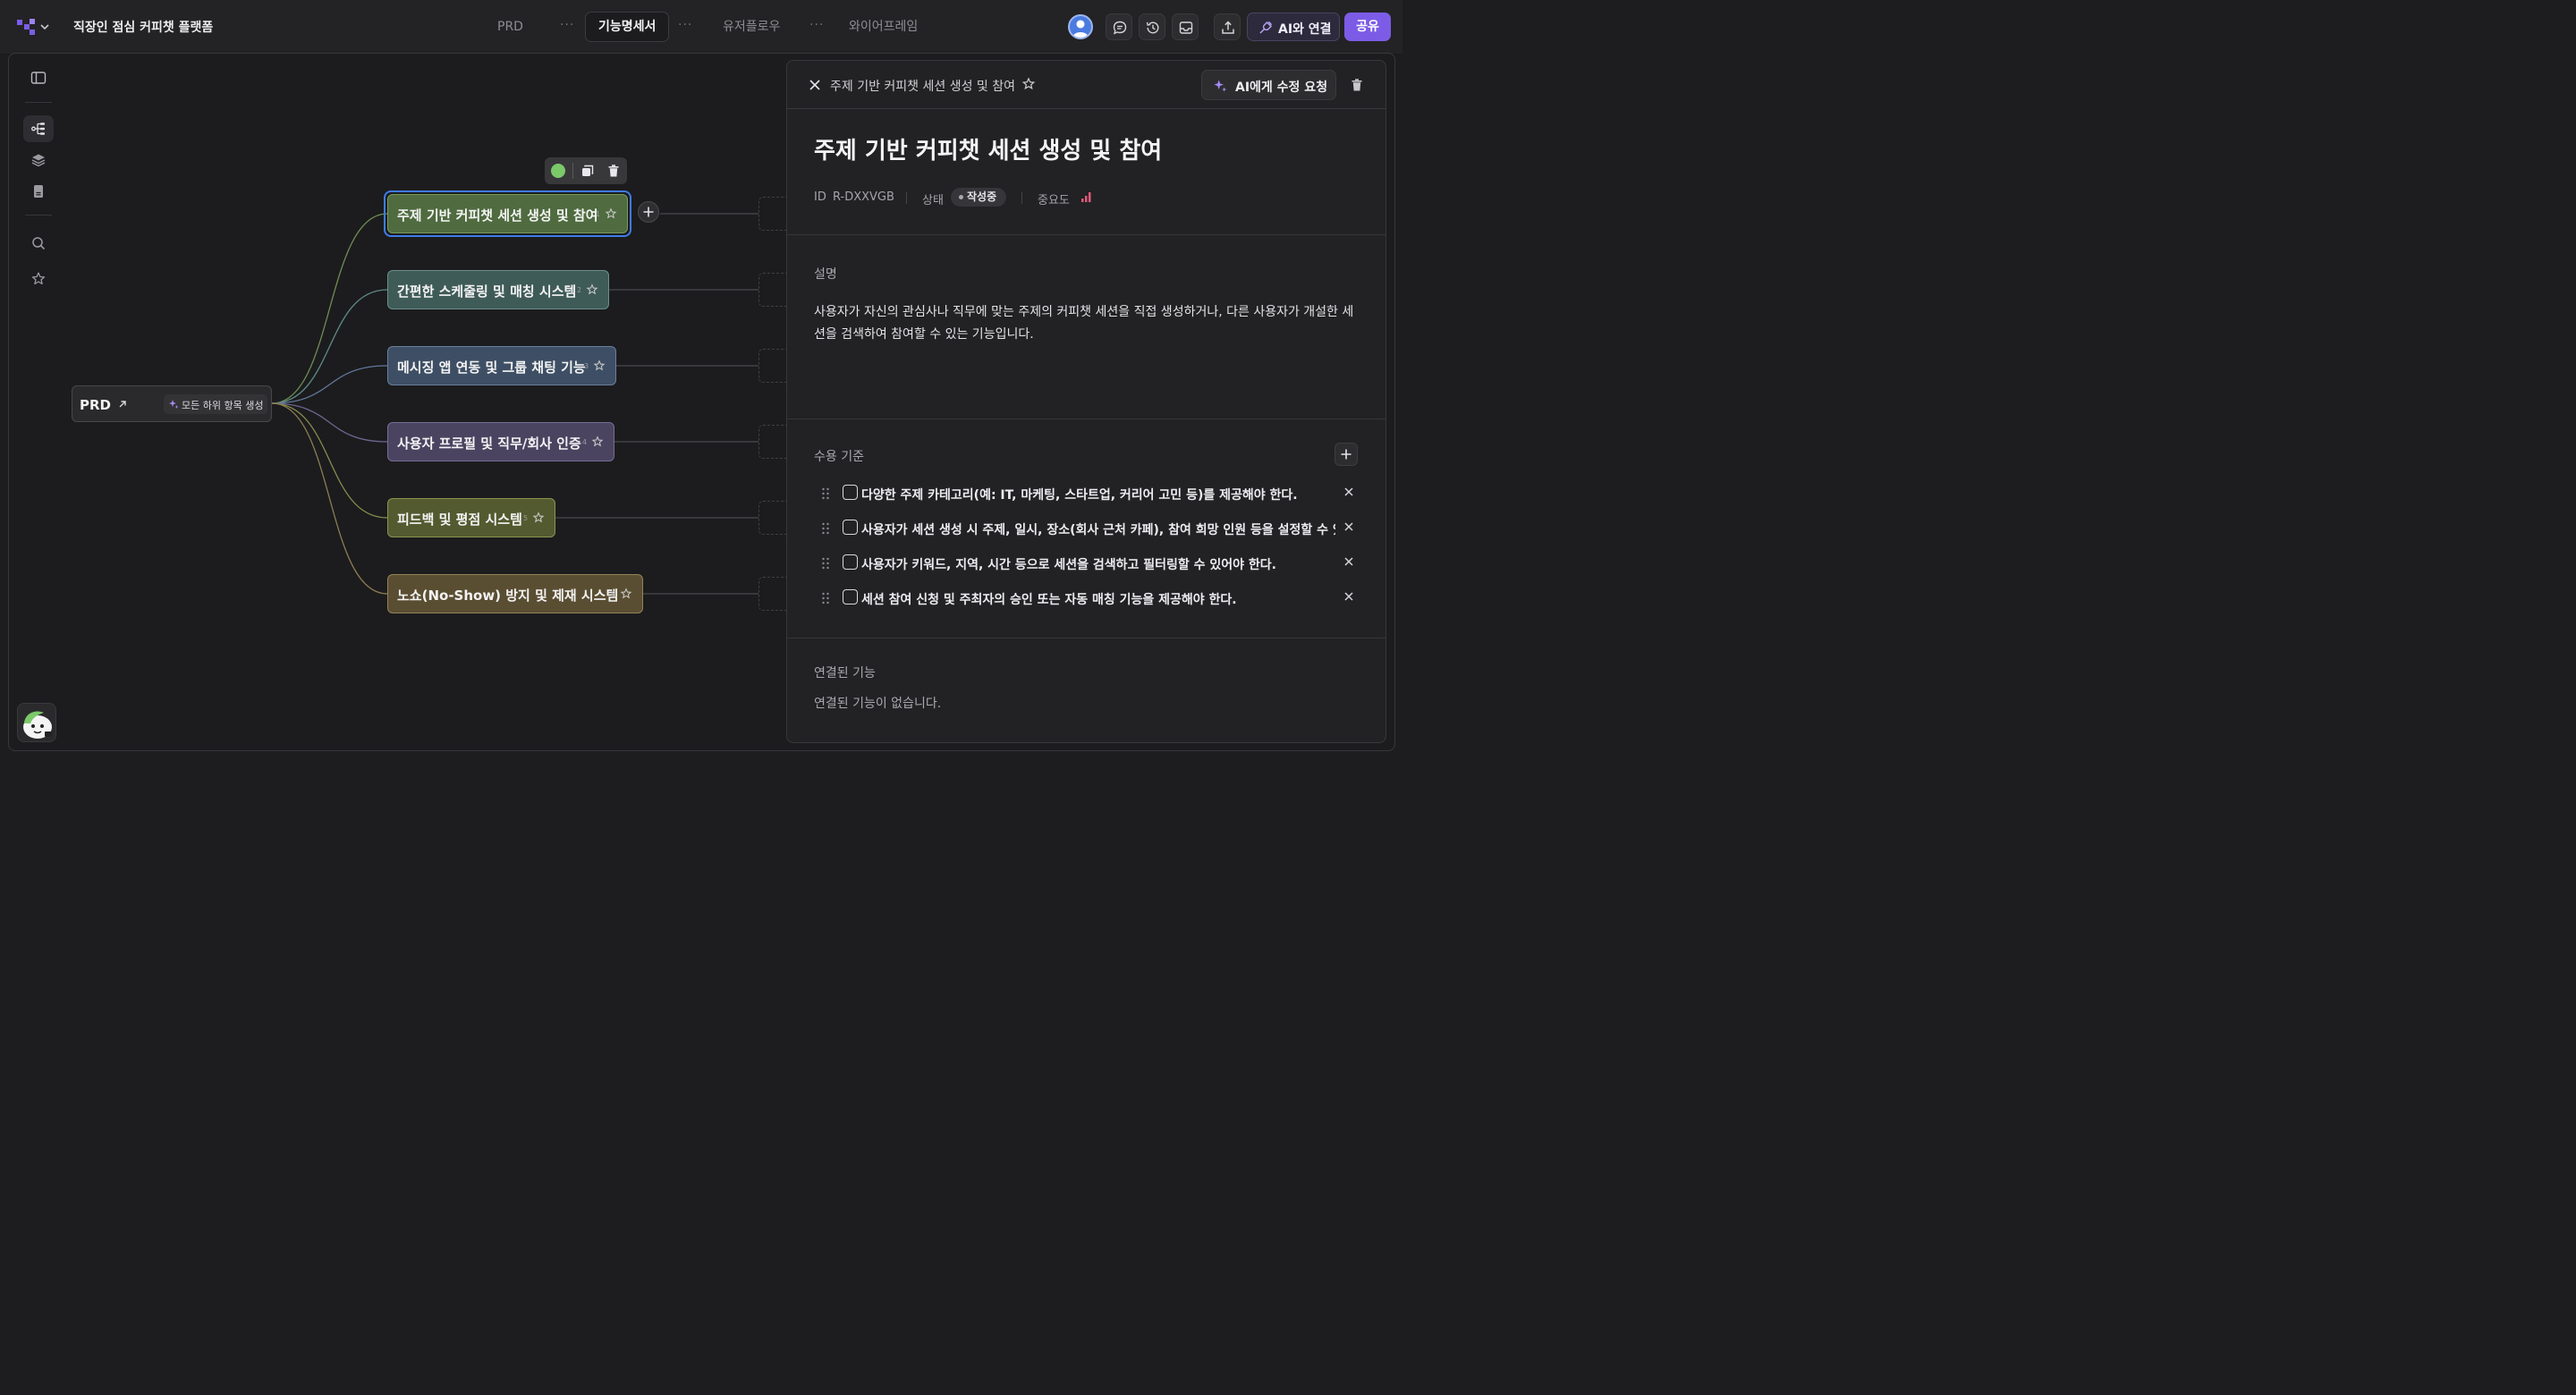  Describe the element at coordinates (923, 87) in the screenshot. I see `panel-breadcrumb: 주제 기반 커피챗 세션 생성 및 참여` at that location.